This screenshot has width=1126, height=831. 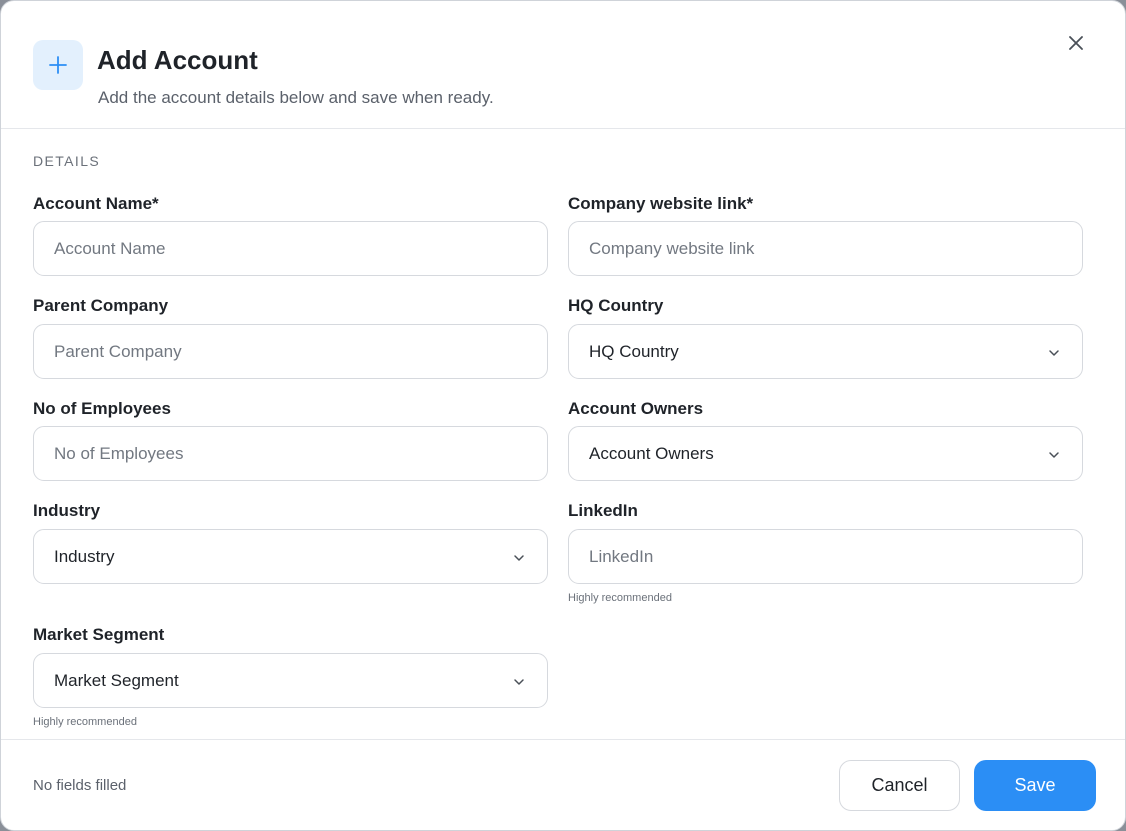 What do you see at coordinates (84, 556) in the screenshot?
I see `industry-value: Industry` at bounding box center [84, 556].